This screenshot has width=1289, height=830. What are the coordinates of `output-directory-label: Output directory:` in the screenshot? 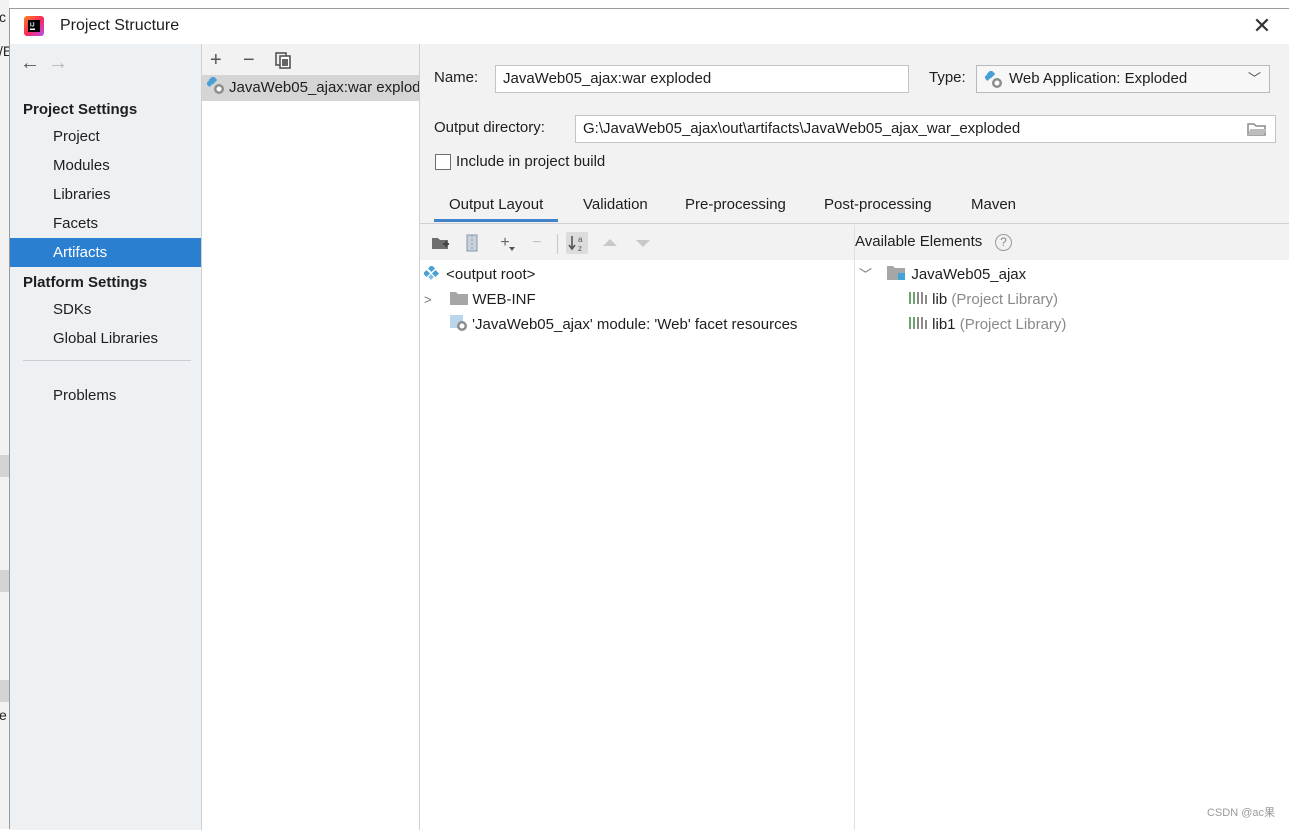 It's located at (489, 127).